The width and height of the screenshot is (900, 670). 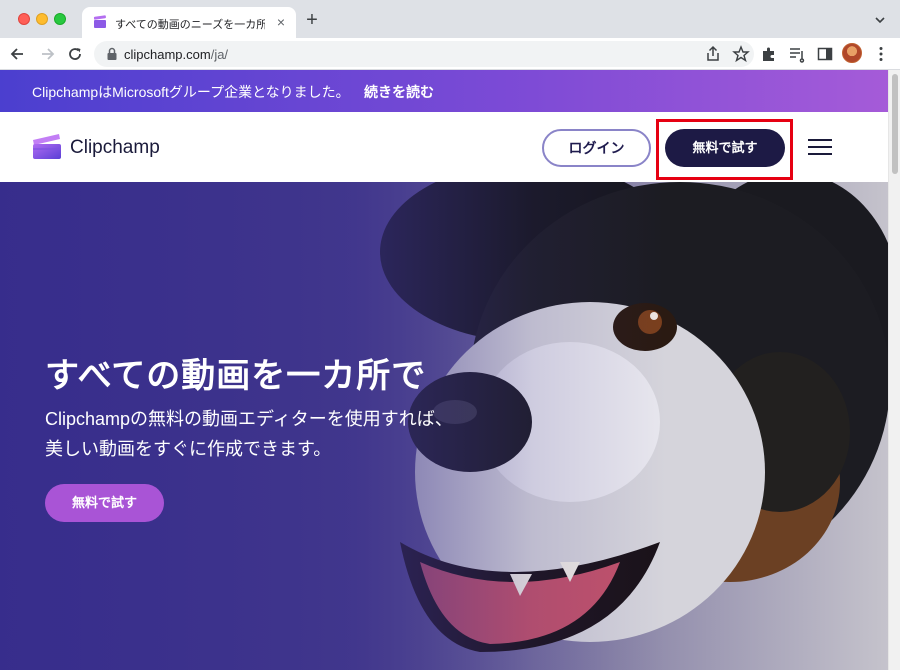 I want to click on url-path: /ja/, so click(x=219, y=54).